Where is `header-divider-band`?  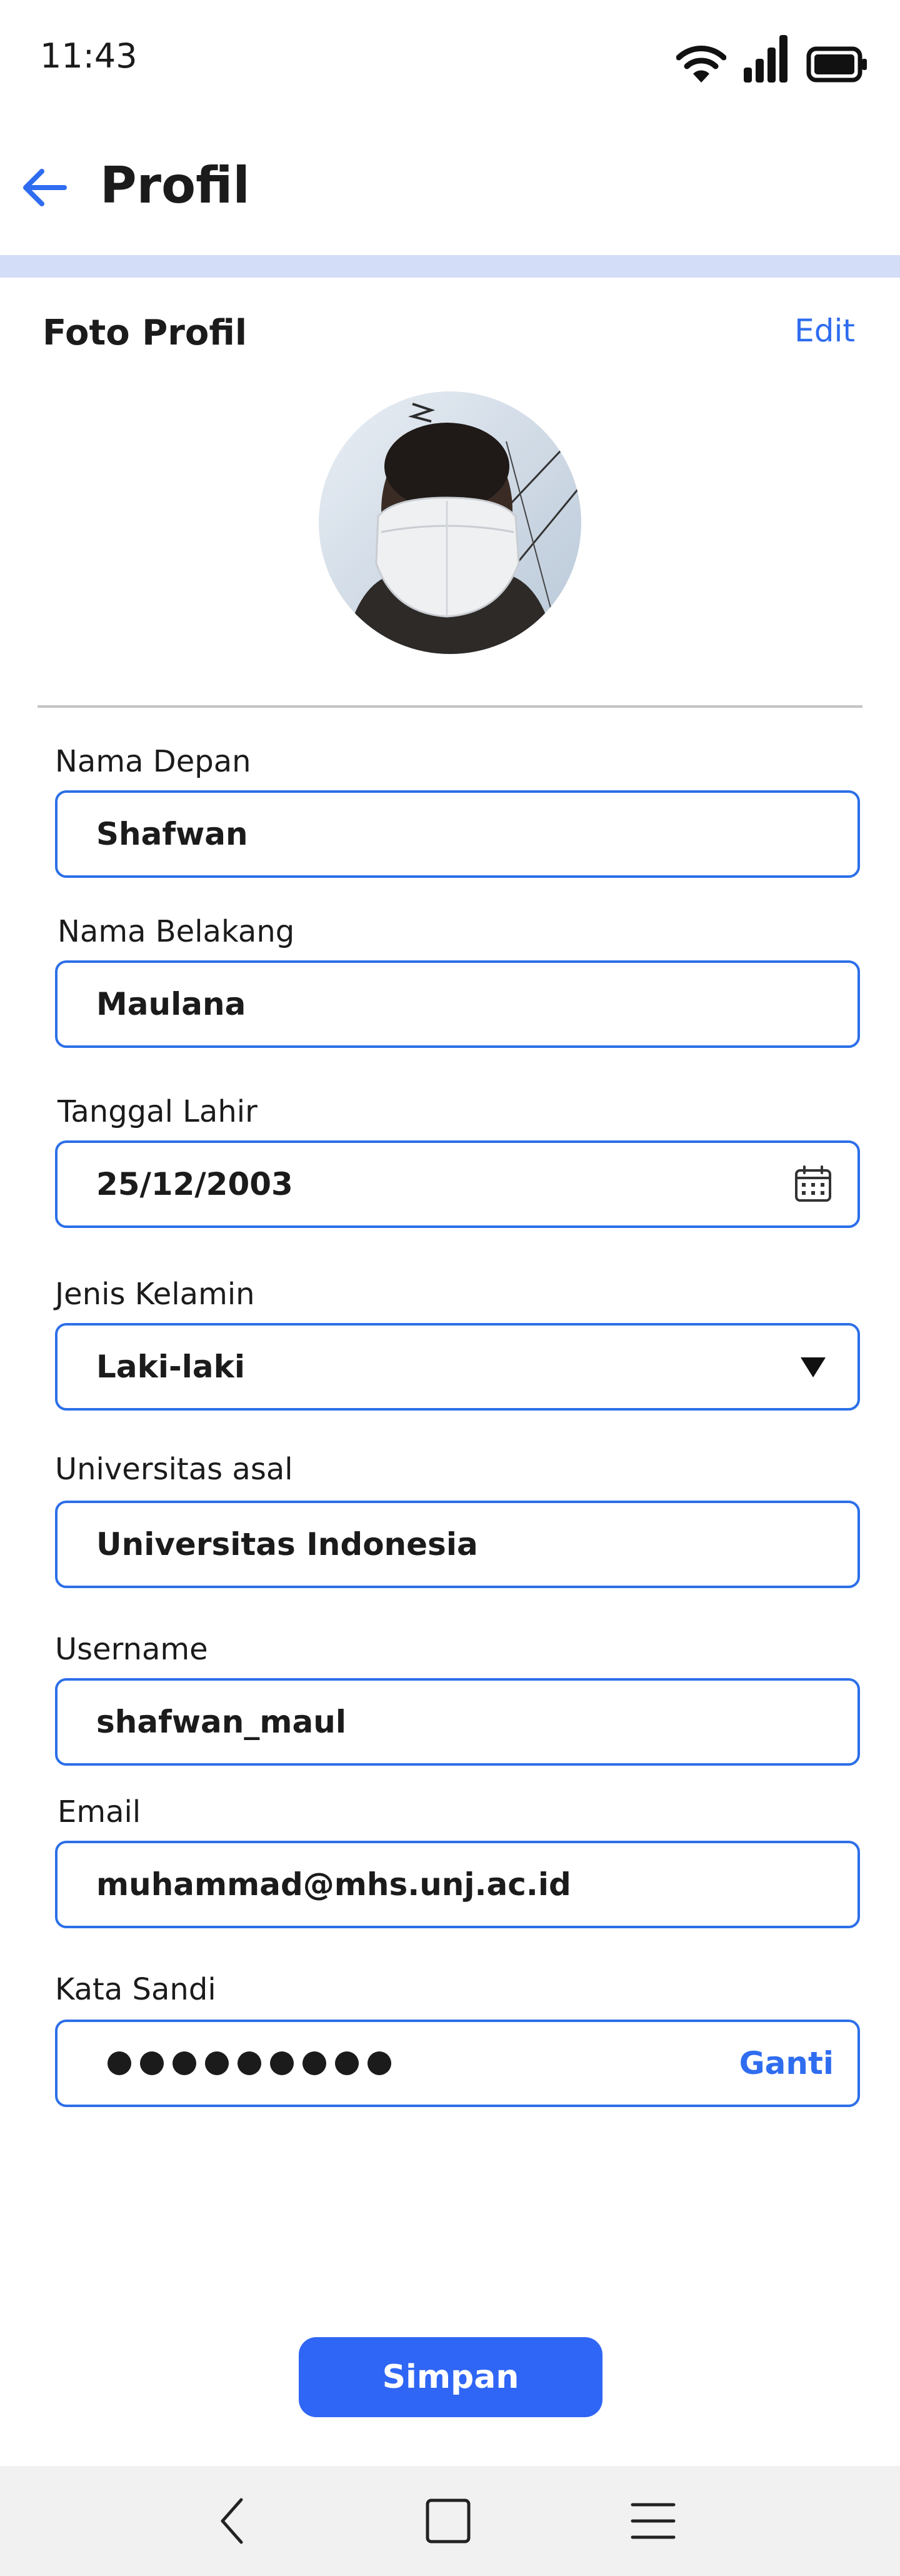
header-divider-band is located at coordinates (450, 266).